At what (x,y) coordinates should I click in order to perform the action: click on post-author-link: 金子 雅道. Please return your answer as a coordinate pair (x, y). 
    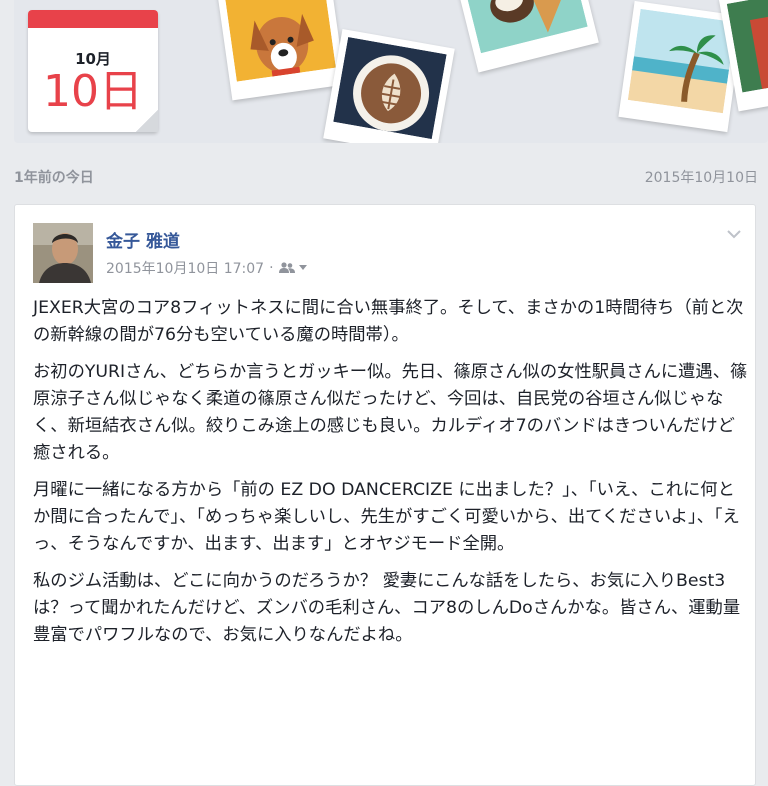
    Looking at the image, I should click on (143, 239).